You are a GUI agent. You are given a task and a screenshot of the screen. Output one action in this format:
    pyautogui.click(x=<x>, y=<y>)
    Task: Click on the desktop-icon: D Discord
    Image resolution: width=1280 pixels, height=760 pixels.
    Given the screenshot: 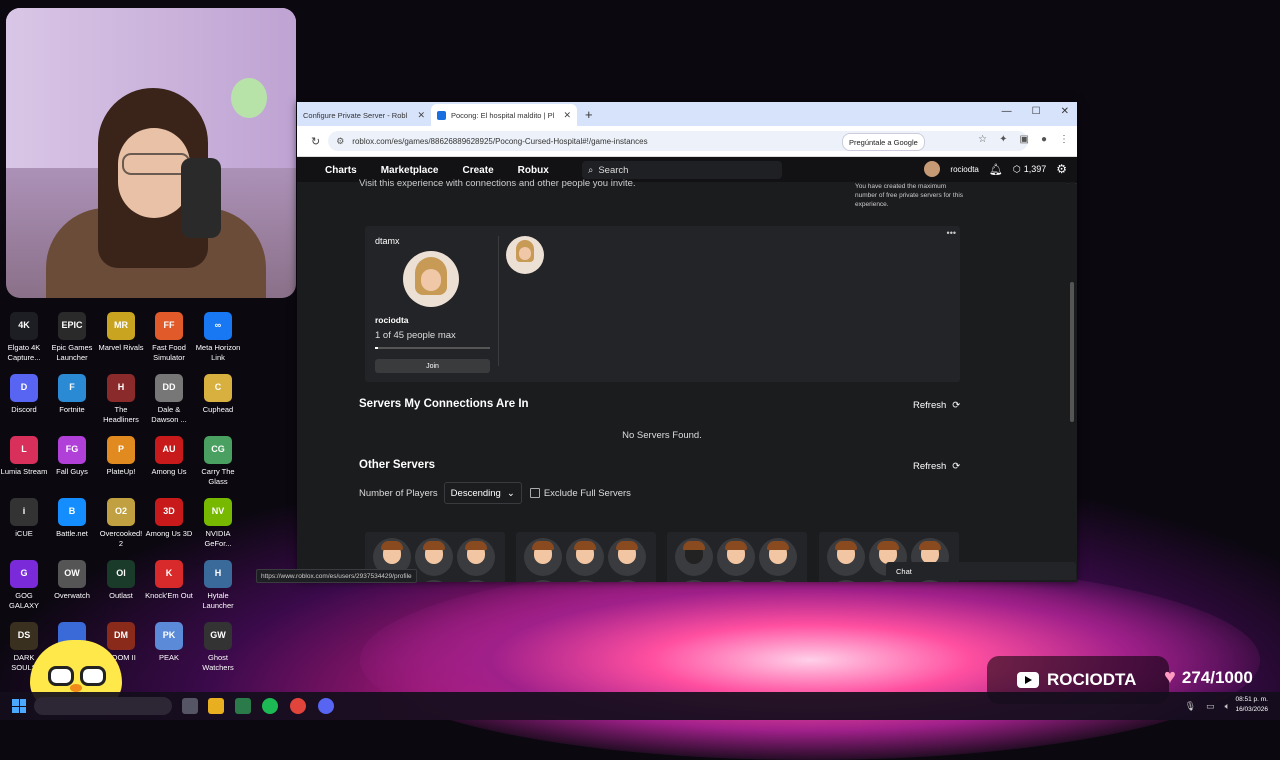 What is the action you would take?
    pyautogui.click(x=24, y=394)
    